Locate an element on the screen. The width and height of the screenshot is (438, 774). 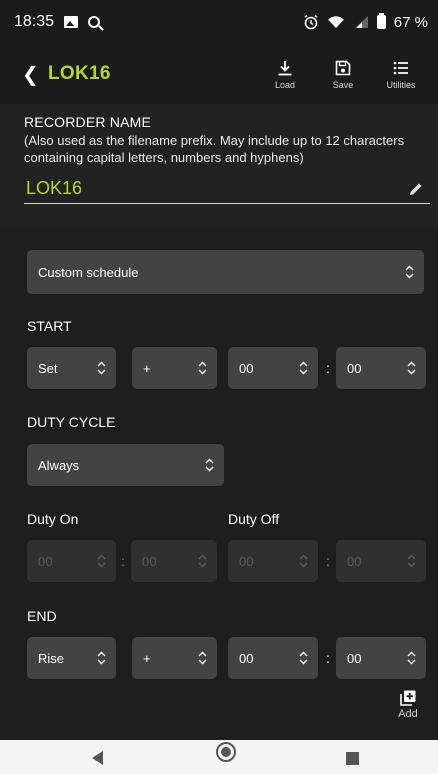
system-nav-bar is located at coordinates (219, 757).